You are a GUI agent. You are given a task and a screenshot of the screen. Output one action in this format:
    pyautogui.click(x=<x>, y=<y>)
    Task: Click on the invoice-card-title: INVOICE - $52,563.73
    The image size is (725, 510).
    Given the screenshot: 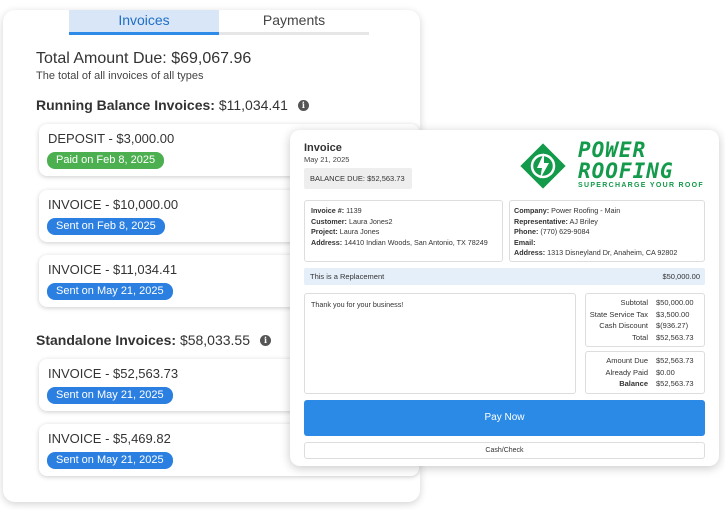 What is the action you would take?
    pyautogui.click(x=113, y=373)
    